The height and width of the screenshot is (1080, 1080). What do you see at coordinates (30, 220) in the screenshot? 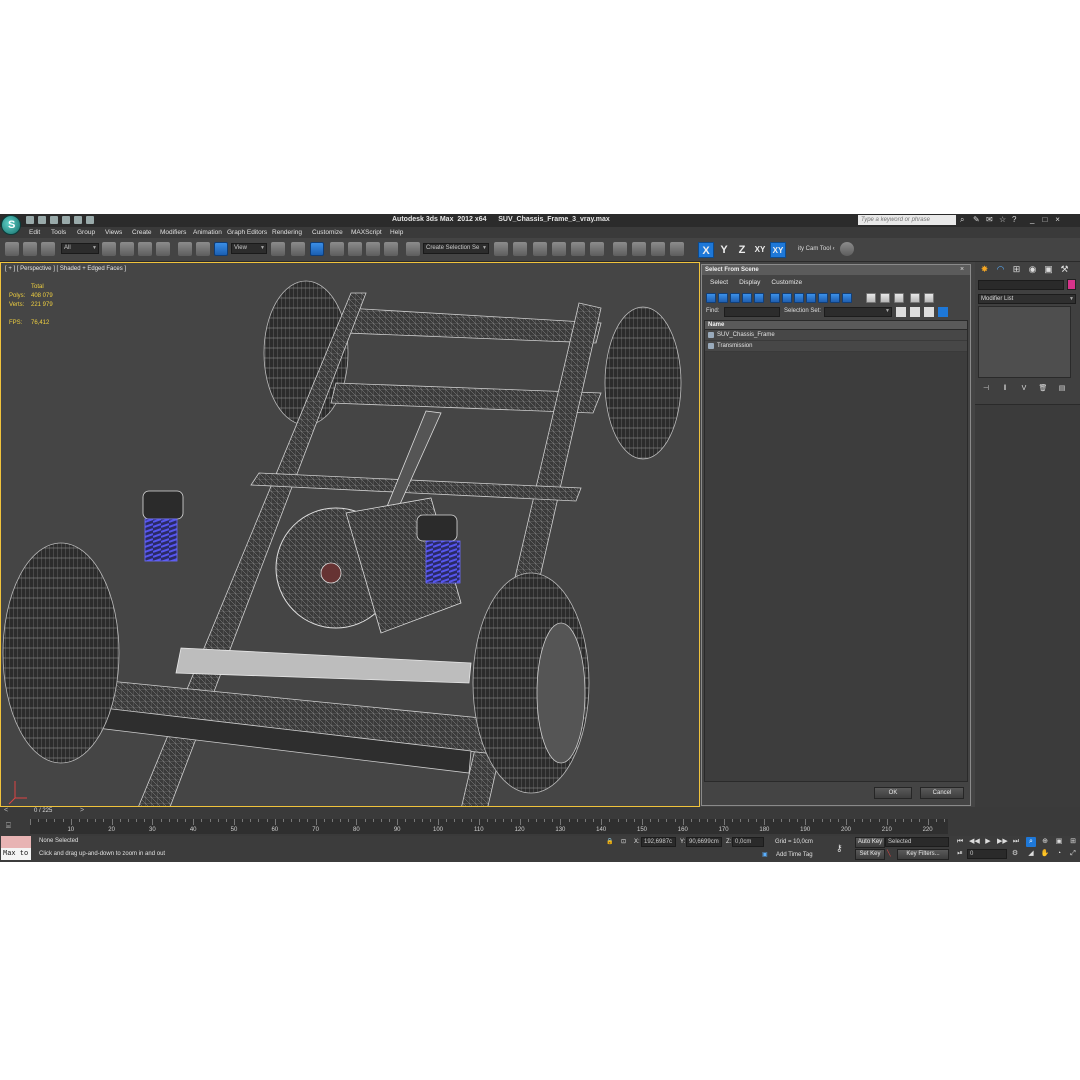
I see `new-file-icon` at bounding box center [30, 220].